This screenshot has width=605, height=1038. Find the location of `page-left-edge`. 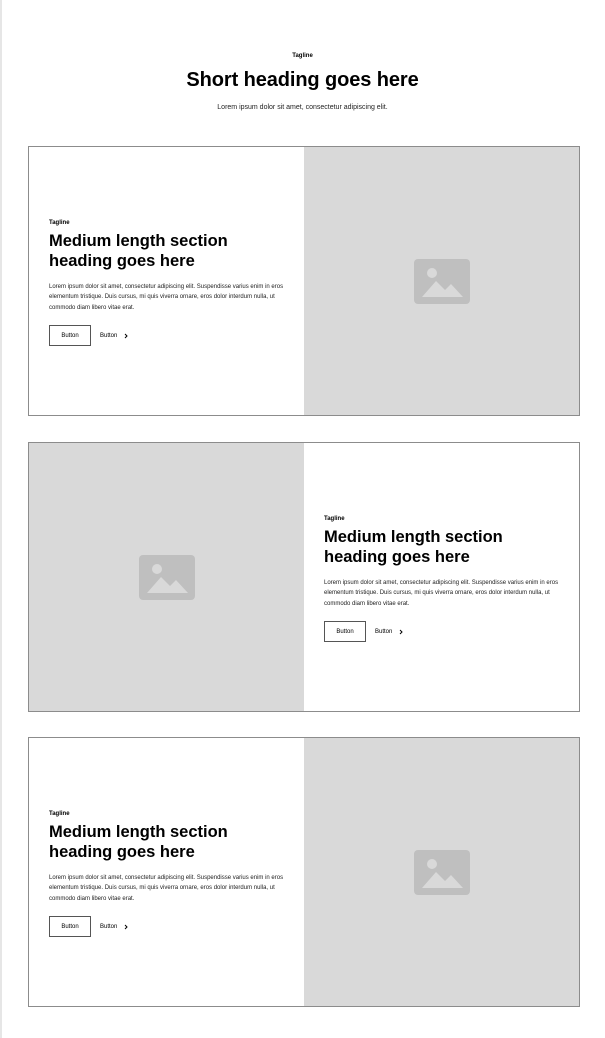

page-left-edge is located at coordinates (1, 519).